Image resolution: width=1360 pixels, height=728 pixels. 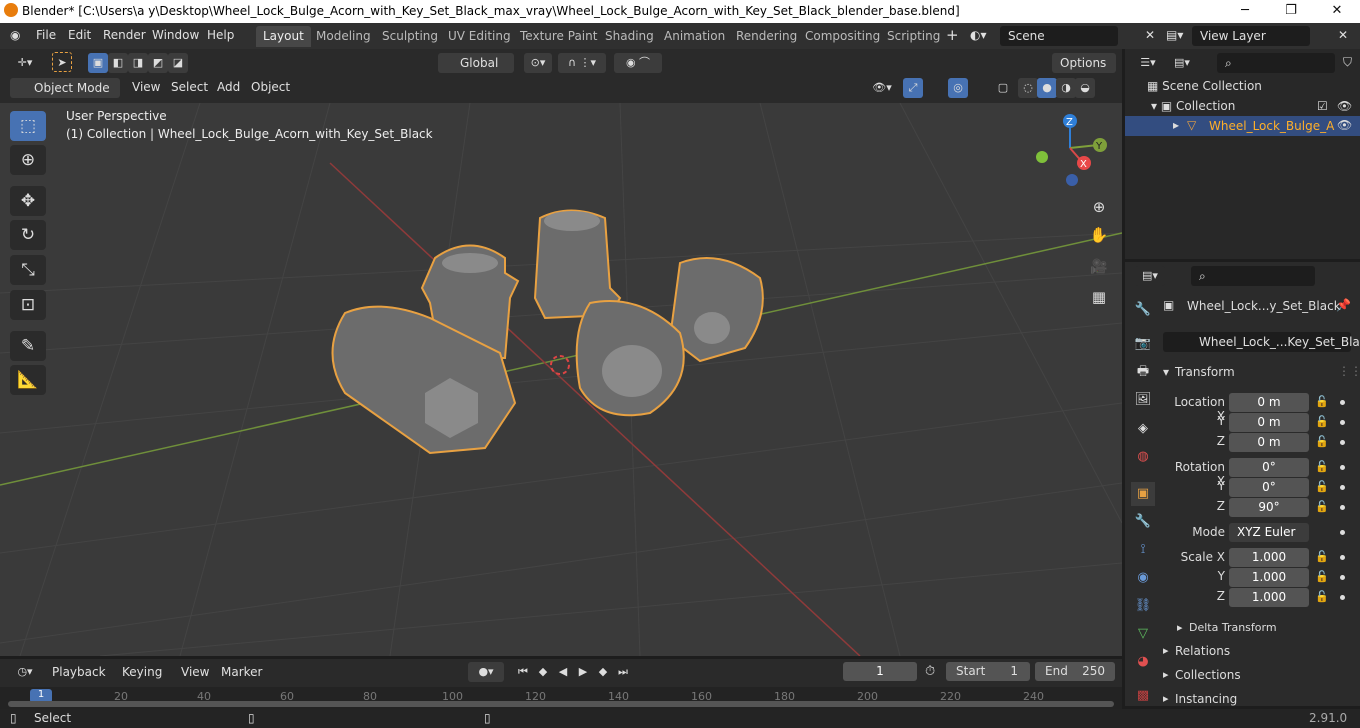 I want to click on relations-collapse-icon: ▸, so click(x=1166, y=650).